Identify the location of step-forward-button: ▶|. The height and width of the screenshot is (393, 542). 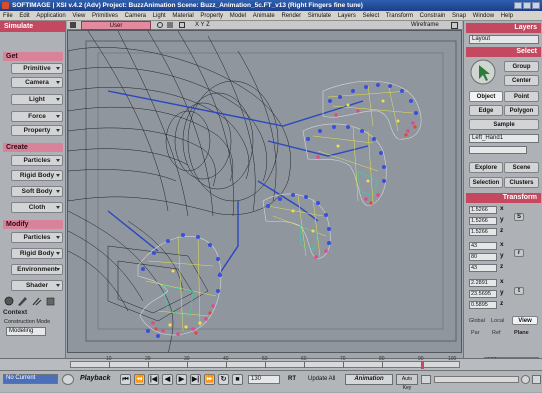
(195, 379).